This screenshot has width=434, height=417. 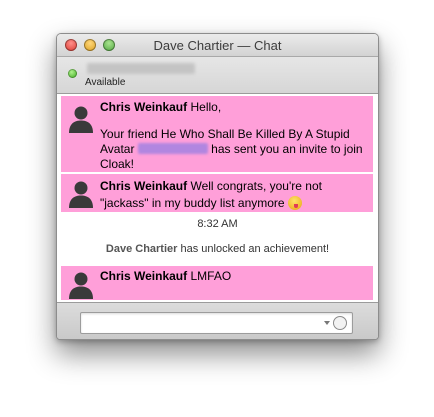 I want to click on account-name-redacted, so click(x=141, y=68).